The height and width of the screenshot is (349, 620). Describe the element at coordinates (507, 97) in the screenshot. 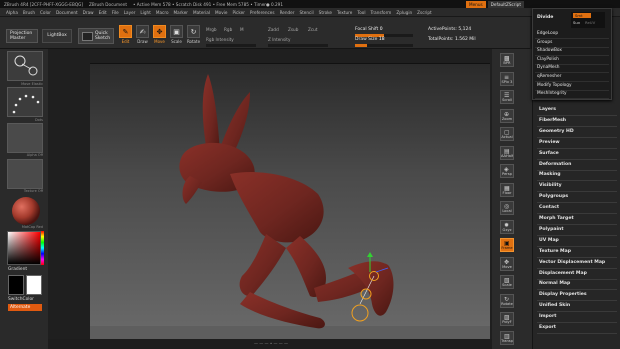

I see `view-button-scroll: ☰ Scroll` at that location.